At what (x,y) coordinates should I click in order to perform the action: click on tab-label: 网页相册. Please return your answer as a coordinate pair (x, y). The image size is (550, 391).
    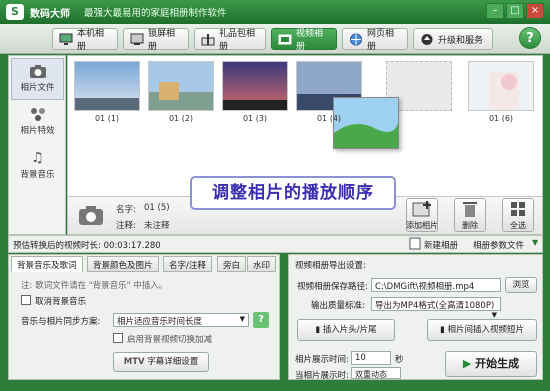
    Looking at the image, I should click on (381, 40).